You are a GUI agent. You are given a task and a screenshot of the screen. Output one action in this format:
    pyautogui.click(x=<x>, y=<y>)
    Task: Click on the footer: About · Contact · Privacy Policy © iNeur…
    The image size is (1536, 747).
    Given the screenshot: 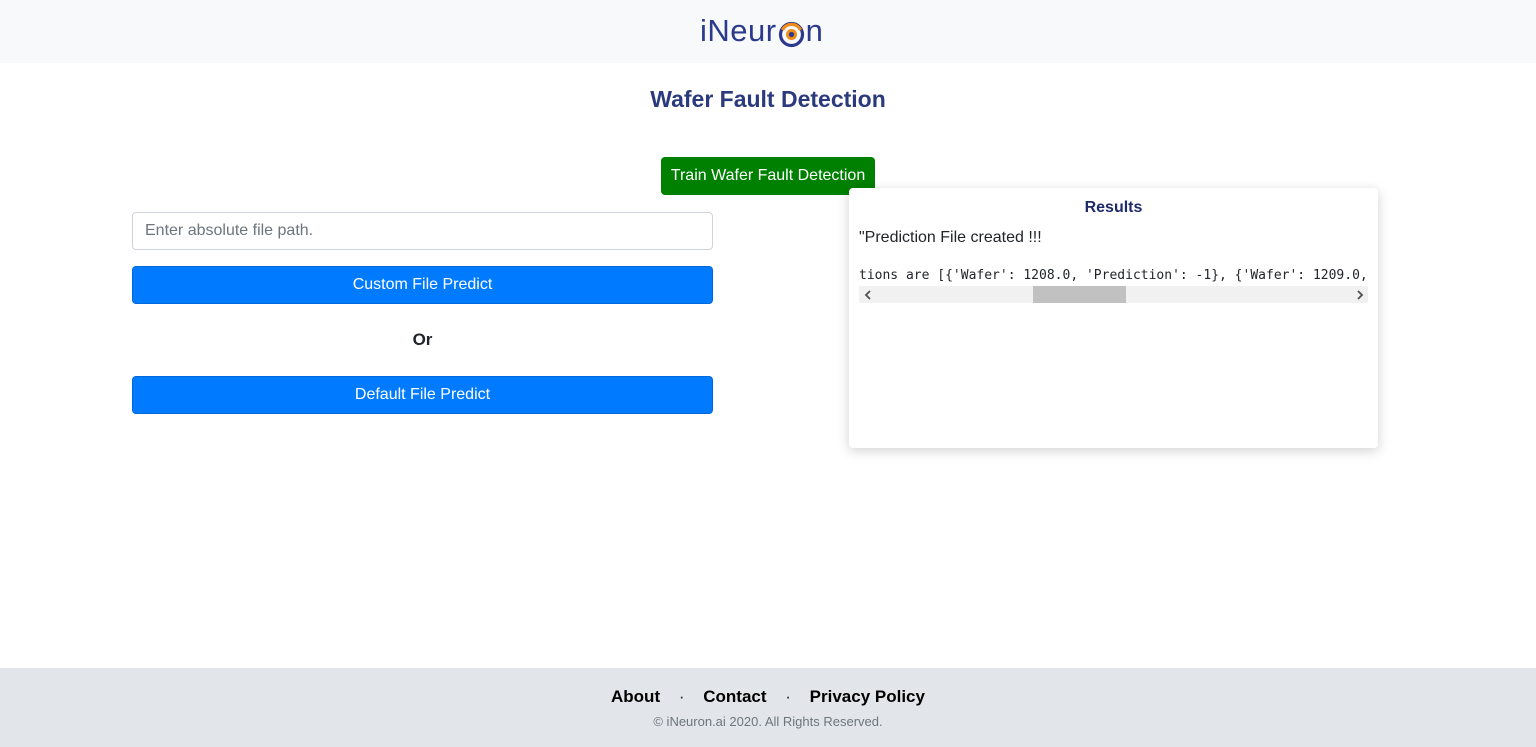 What is the action you would take?
    pyautogui.click(x=768, y=707)
    